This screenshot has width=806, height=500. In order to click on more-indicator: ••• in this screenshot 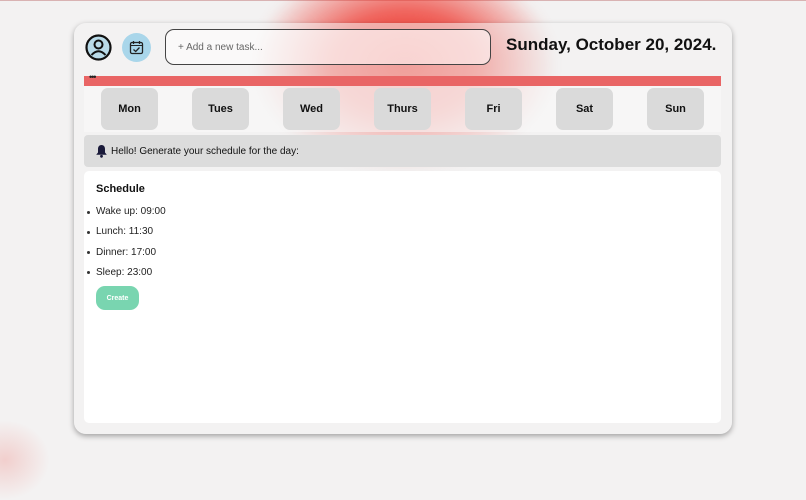, I will do `click(93, 77)`.